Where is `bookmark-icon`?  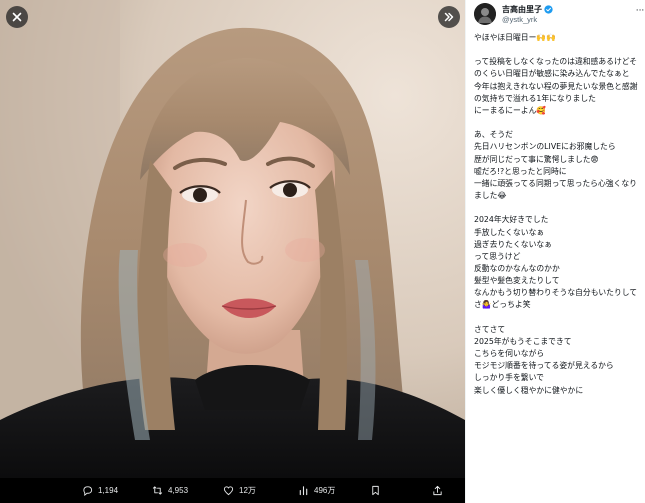
bookmark-icon is located at coordinates (375, 490).